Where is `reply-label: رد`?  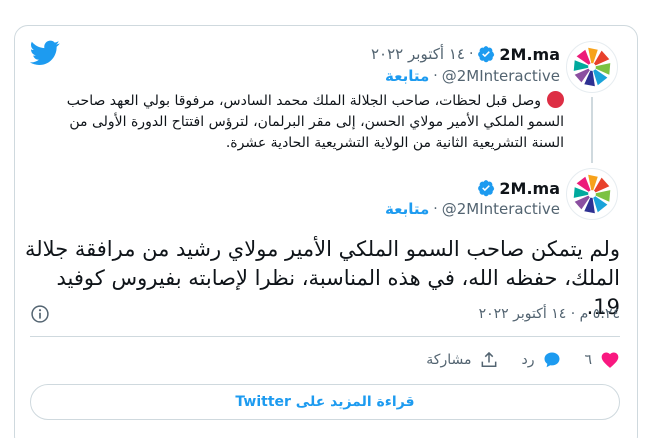
reply-label: رد is located at coordinates (528, 360).